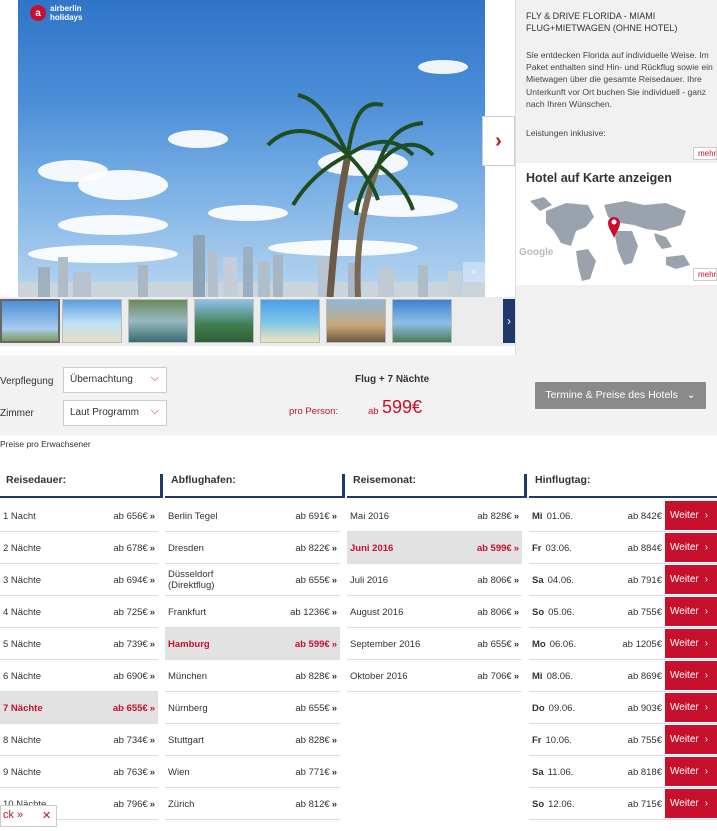 This screenshot has width=717, height=831. I want to click on row-price-value: ab 734€, so click(130, 740).